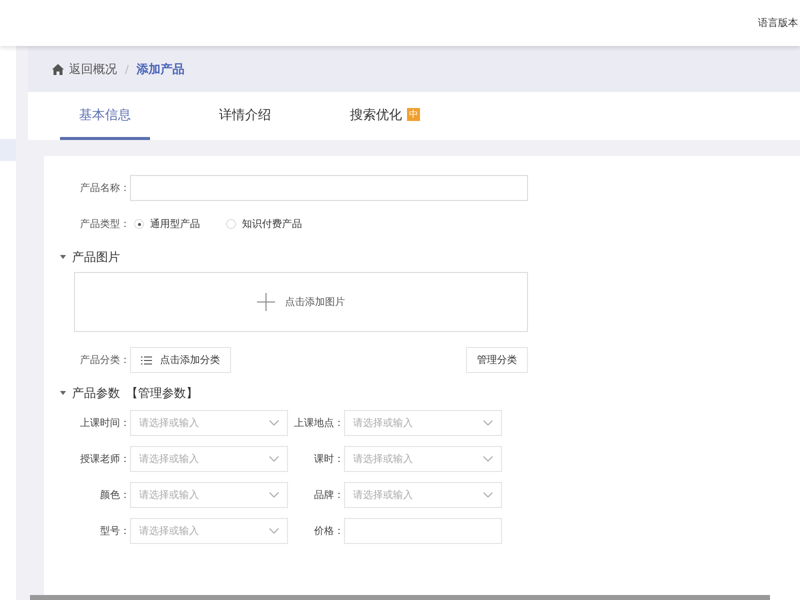 The image size is (800, 600). Describe the element at coordinates (175, 224) in the screenshot. I see `radio-label: 通用型产品` at that location.